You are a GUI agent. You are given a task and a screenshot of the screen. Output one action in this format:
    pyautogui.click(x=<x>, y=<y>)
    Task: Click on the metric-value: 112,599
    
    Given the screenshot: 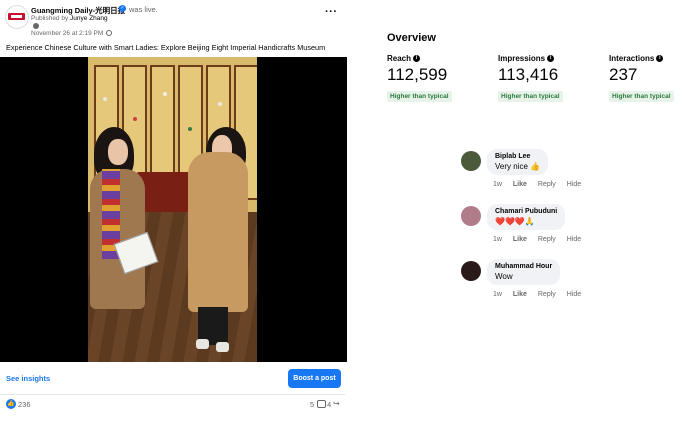 What is the action you would take?
    pyautogui.click(x=417, y=74)
    